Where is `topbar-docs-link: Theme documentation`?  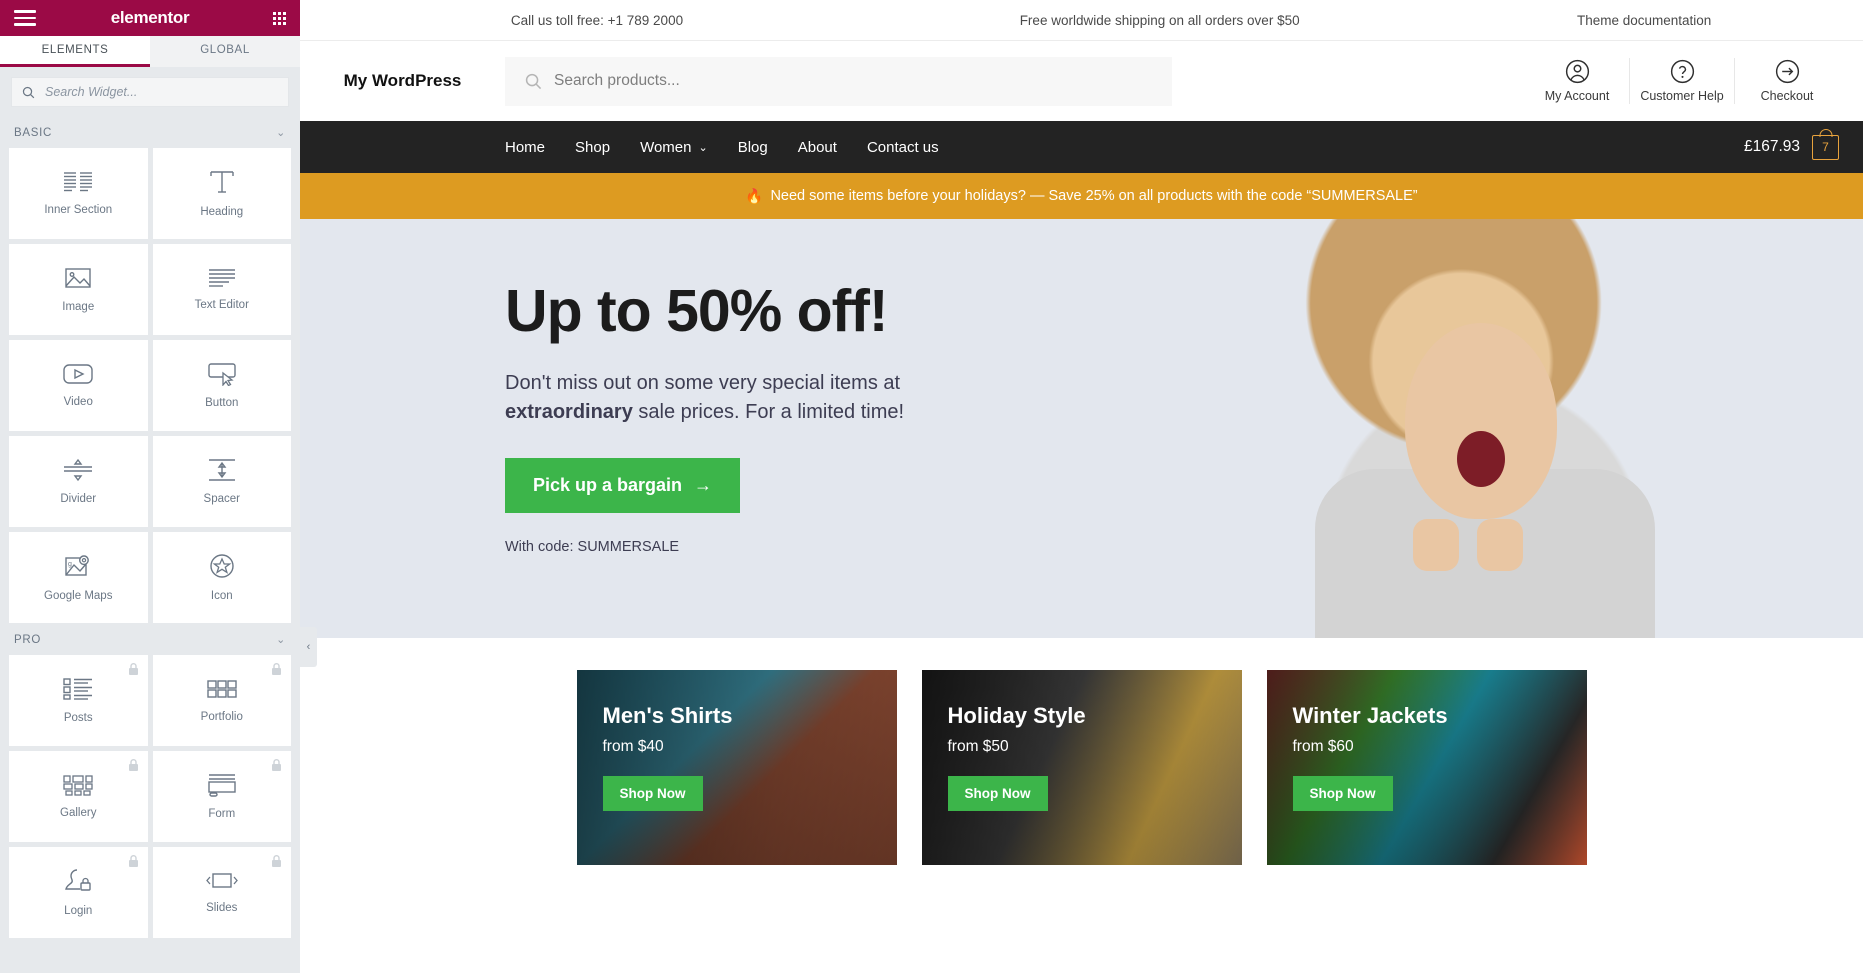 topbar-docs-link: Theme documentation is located at coordinates (1644, 20).